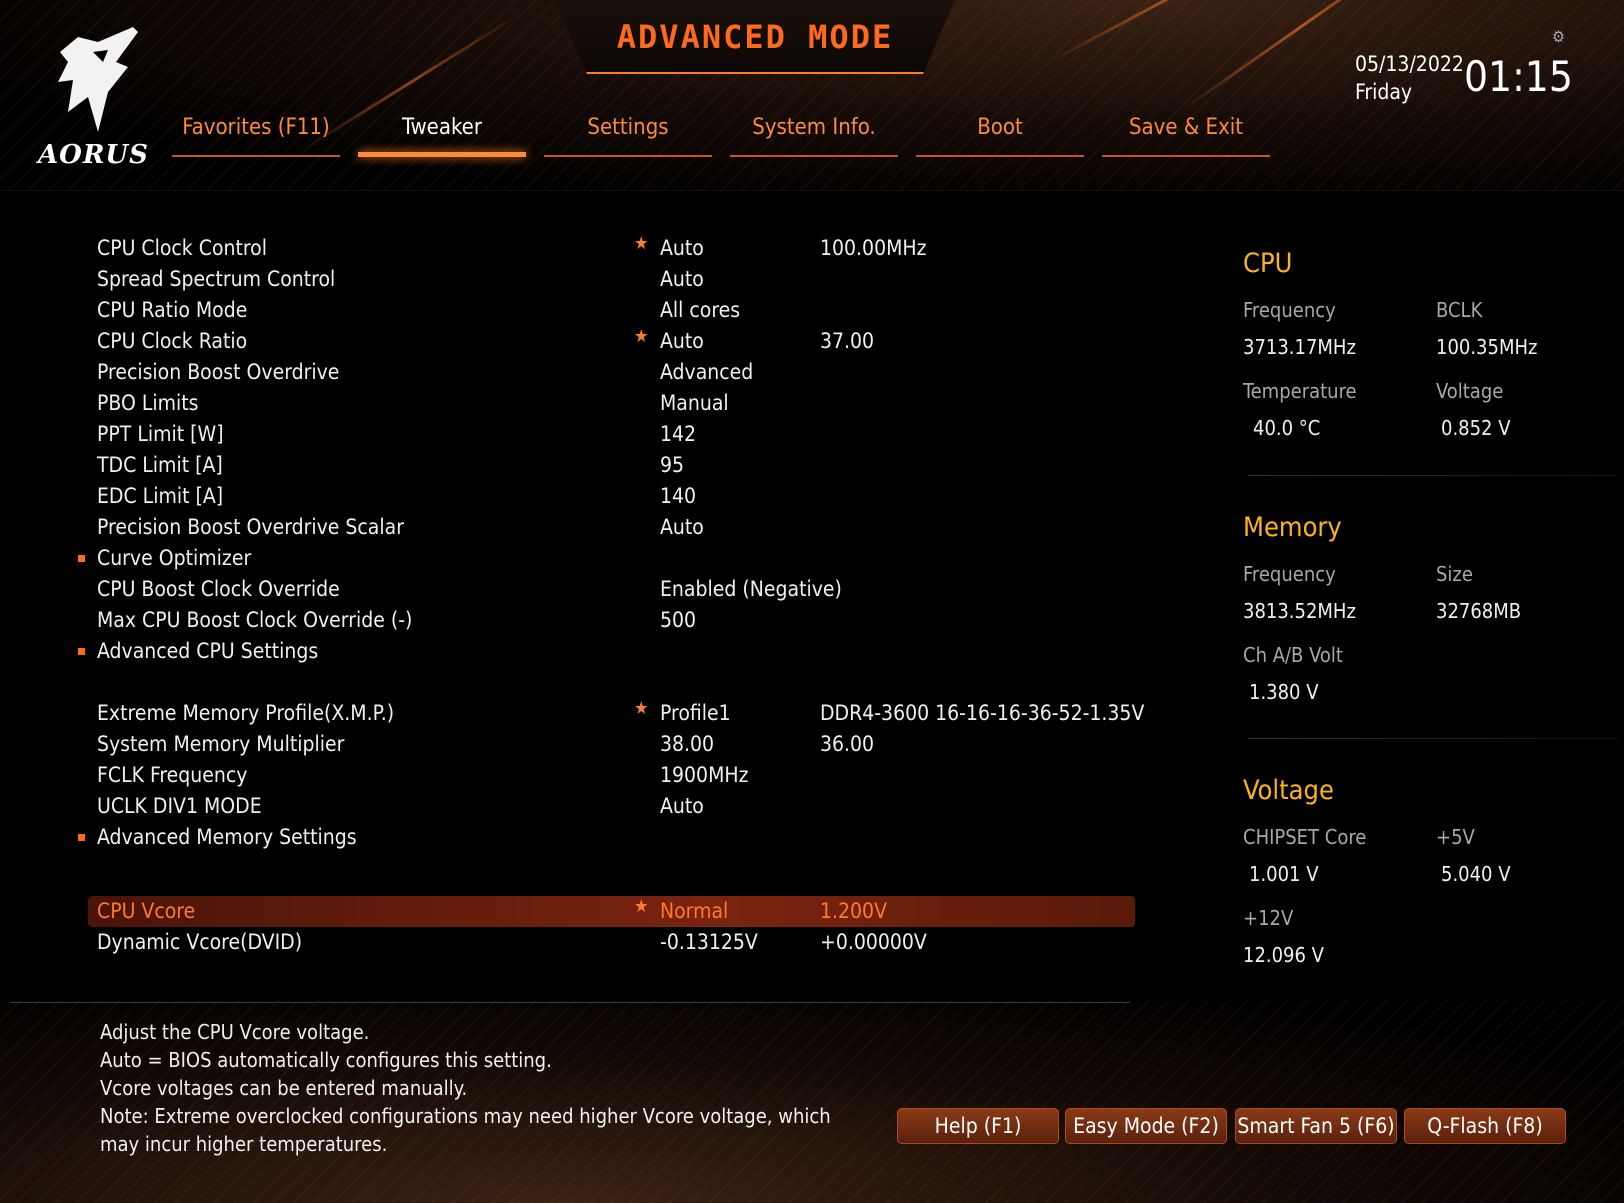 This screenshot has height=1203, width=1624. I want to click on setting-row-max-cpu-boost-override: Max CPU Boost Clock Override (-) 500, so click(611, 620).